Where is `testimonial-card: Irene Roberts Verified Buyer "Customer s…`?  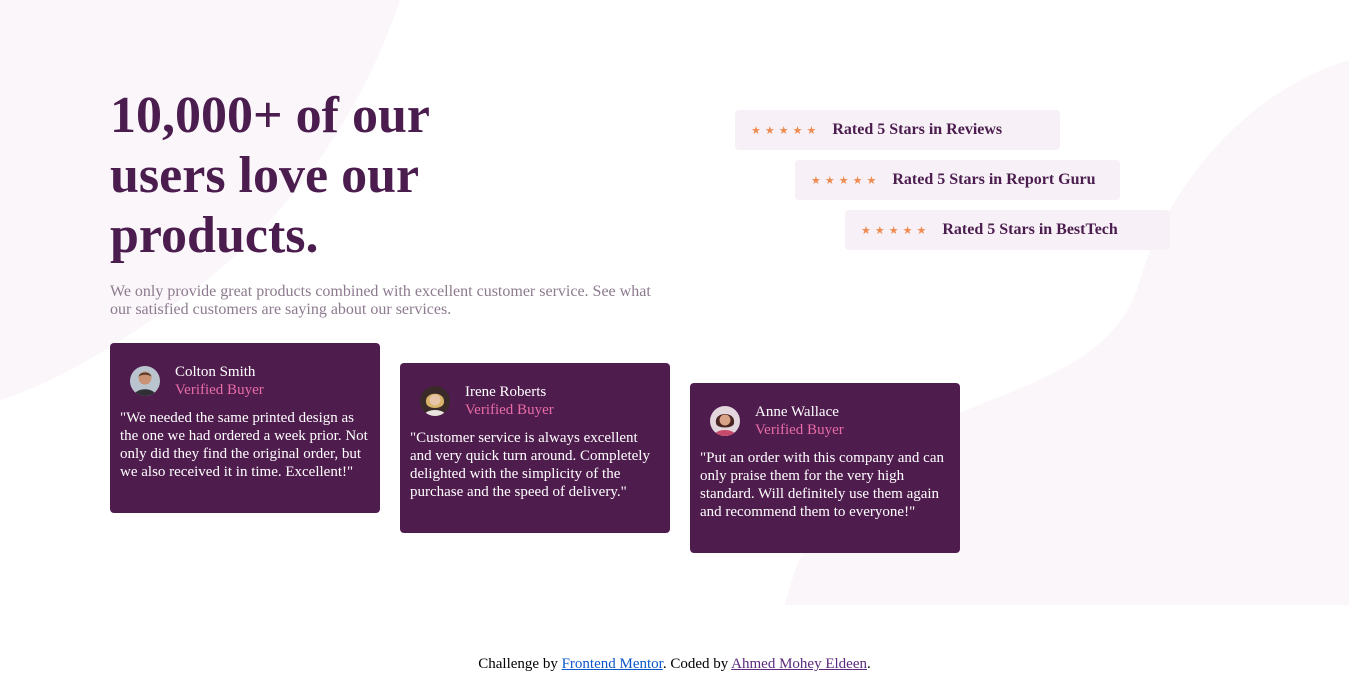 testimonial-card: Irene Roberts Verified Buyer "Customer s… is located at coordinates (535, 448).